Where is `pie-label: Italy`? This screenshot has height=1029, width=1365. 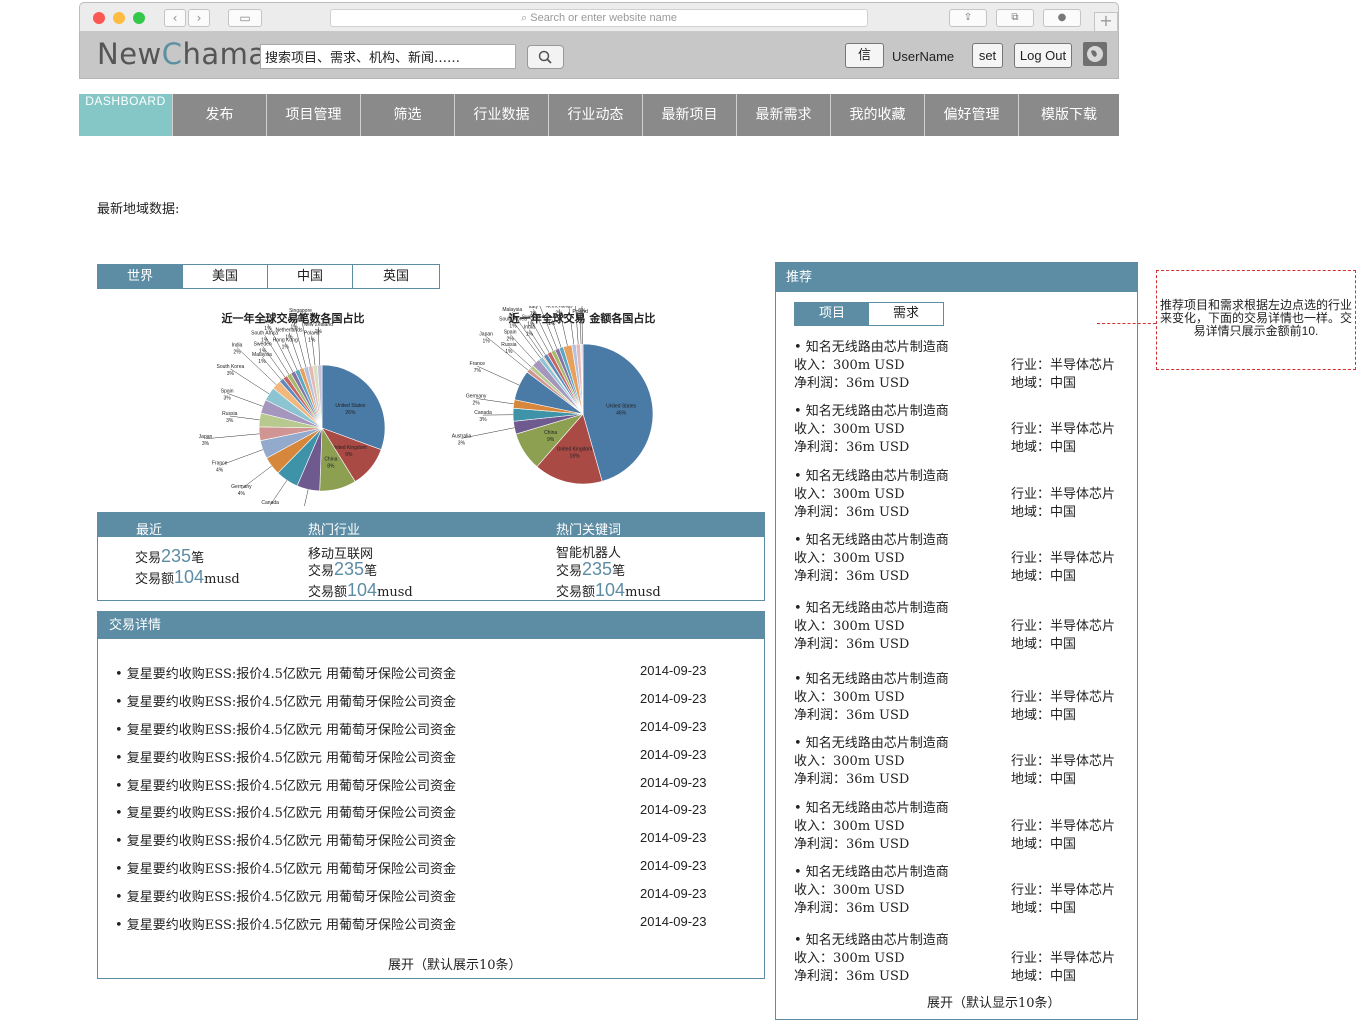
pie-label: Italy is located at coordinates (268, 322).